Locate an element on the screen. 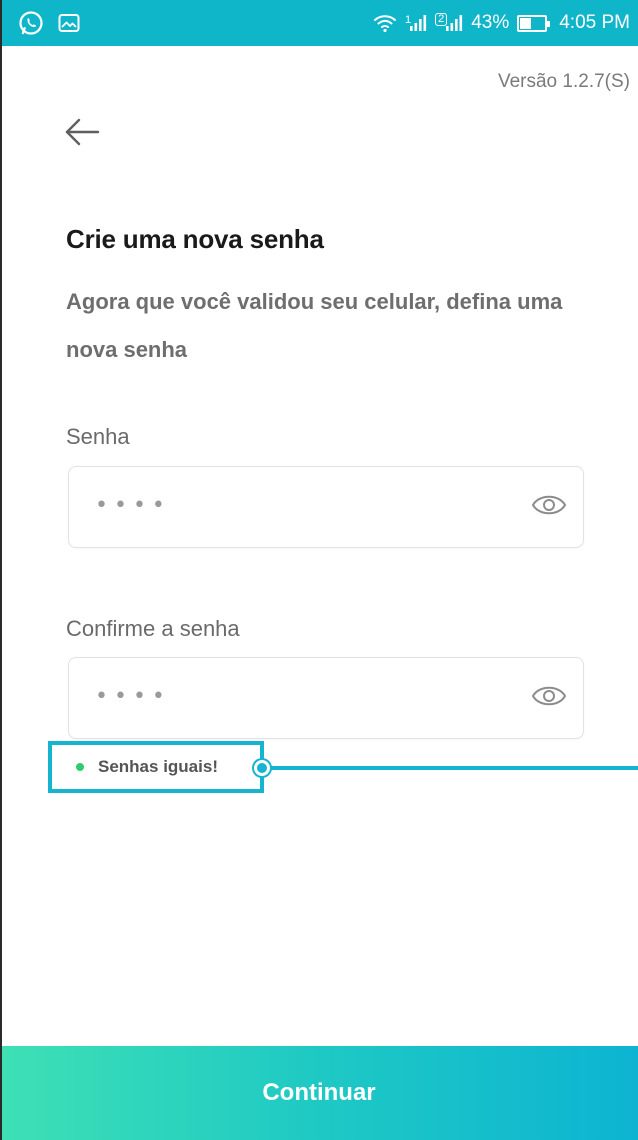 This screenshot has height=1140, width=638. confirm-password-value: •••• is located at coordinates (133, 696).